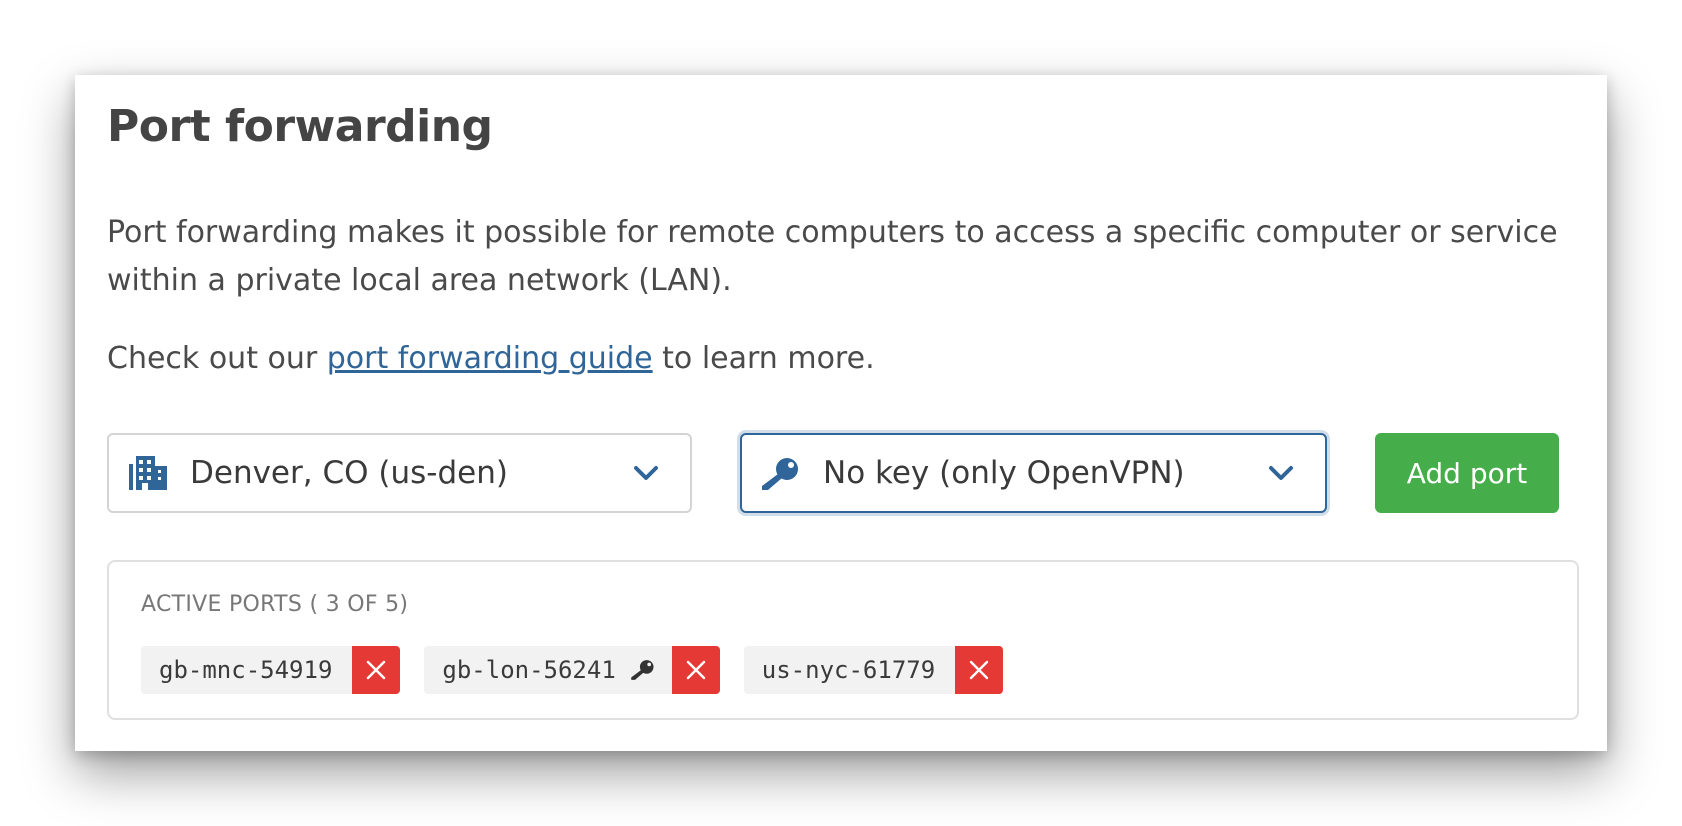  Describe the element at coordinates (529, 670) in the screenshot. I see `port-name-text: gb-lon-56241` at that location.